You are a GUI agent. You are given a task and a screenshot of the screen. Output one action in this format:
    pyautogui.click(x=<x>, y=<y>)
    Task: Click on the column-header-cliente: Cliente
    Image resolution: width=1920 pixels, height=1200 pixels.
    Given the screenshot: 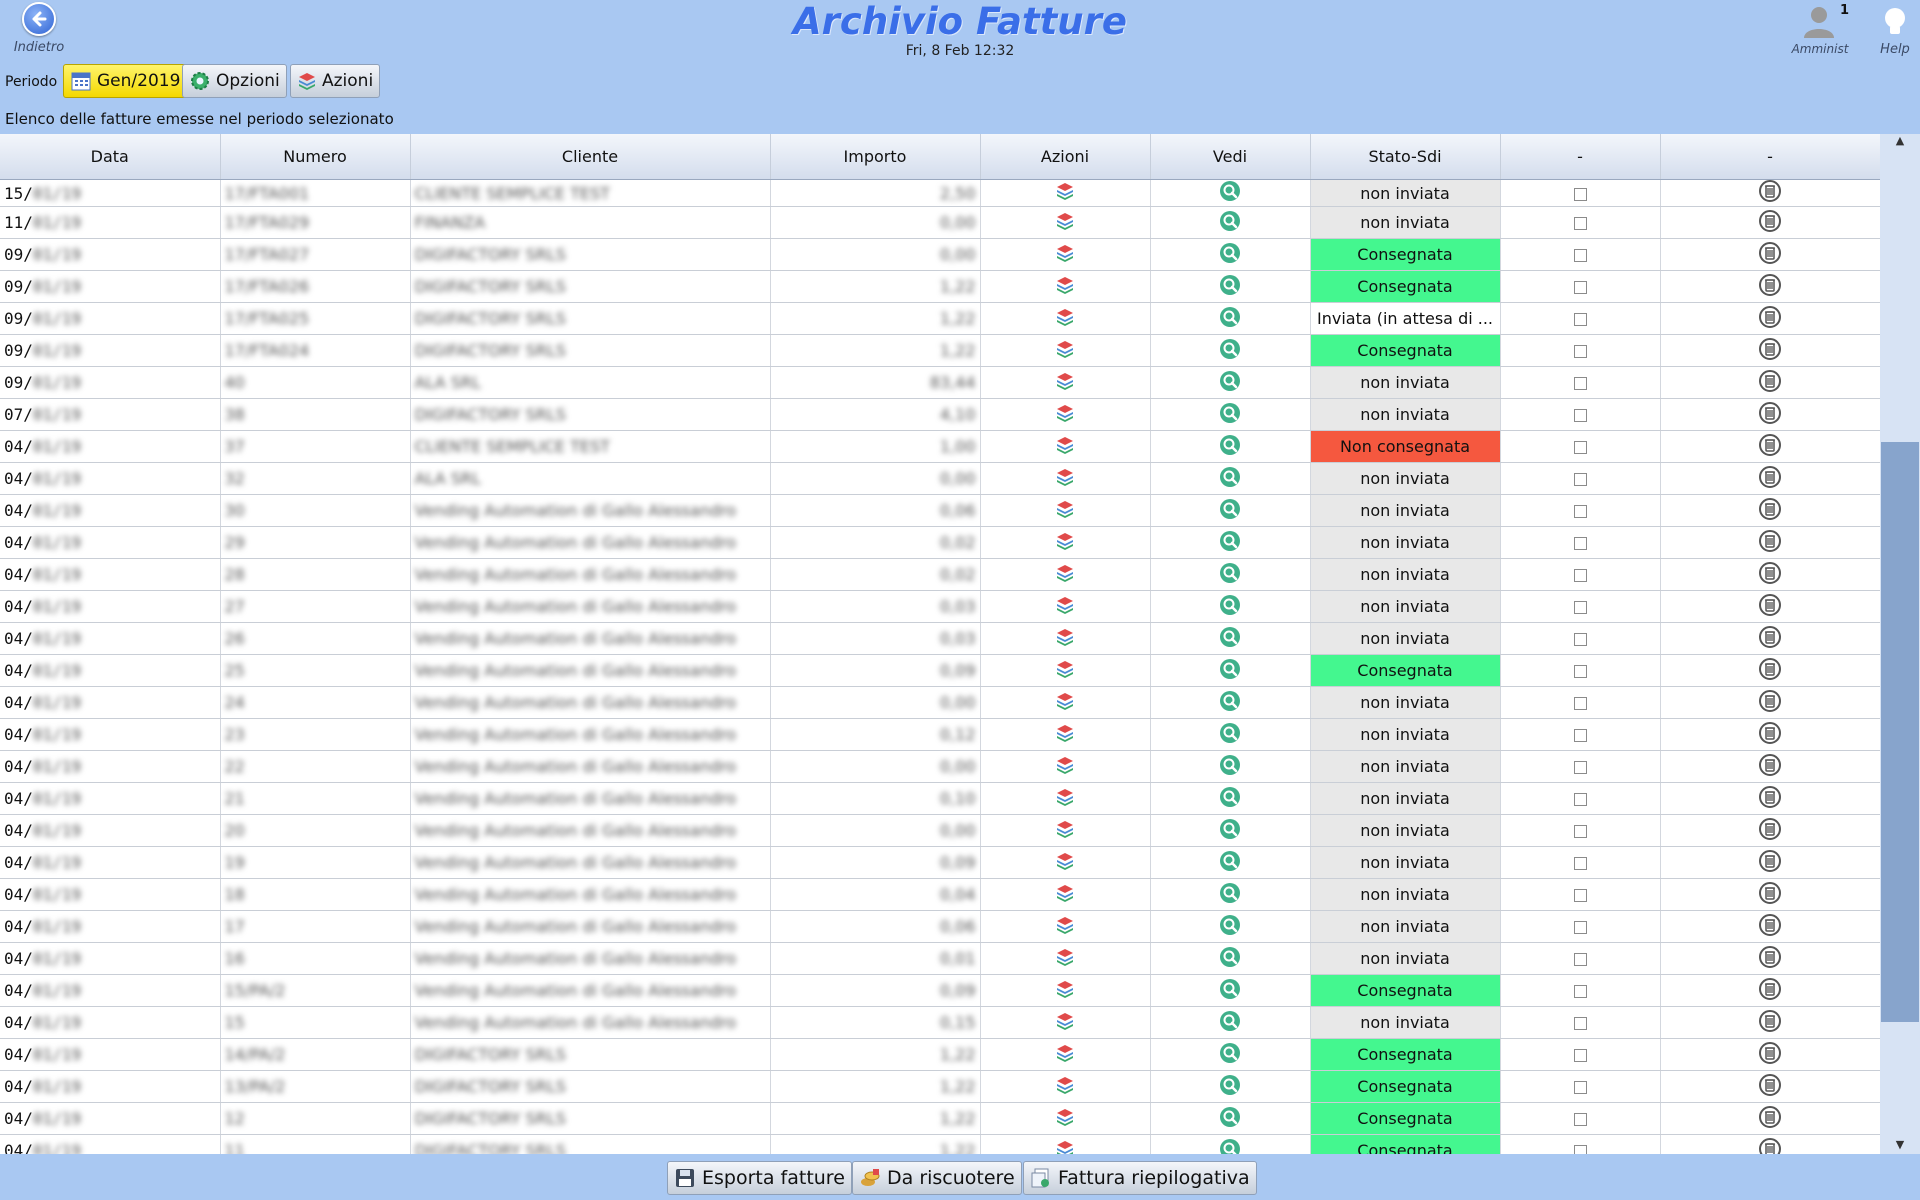 What is the action you would take?
    pyautogui.click(x=590, y=157)
    